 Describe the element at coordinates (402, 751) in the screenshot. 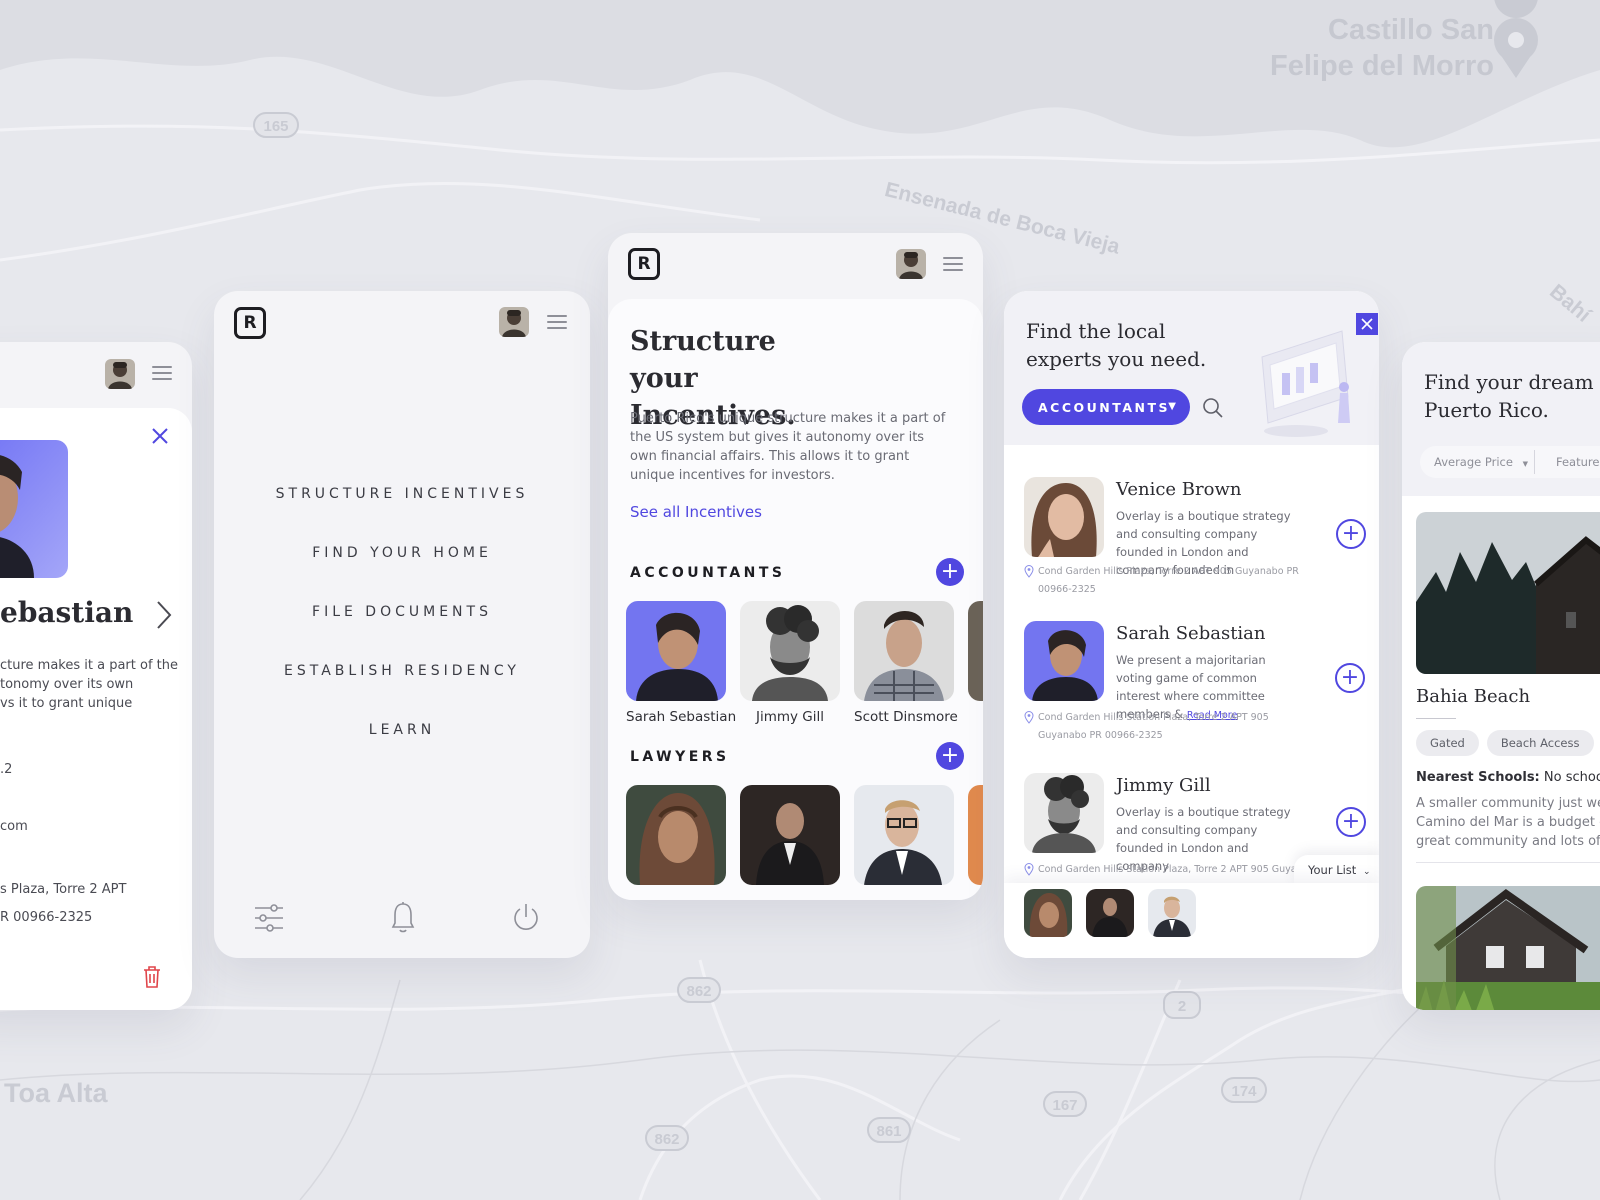

I see `menu-item-learn: LEARN` at that location.